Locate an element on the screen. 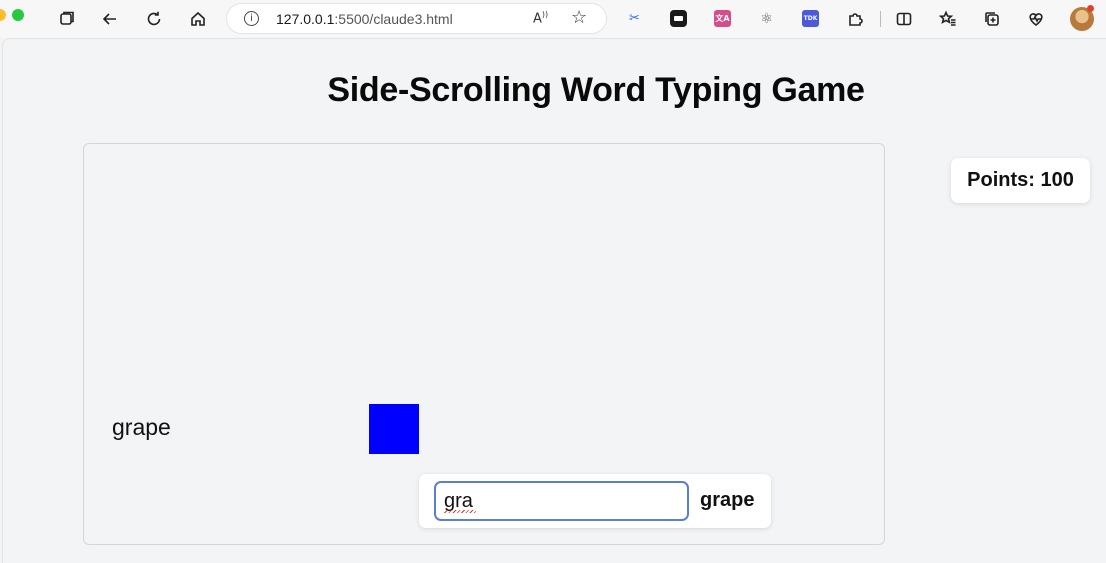  minimize-button is located at coordinates (3, 15).